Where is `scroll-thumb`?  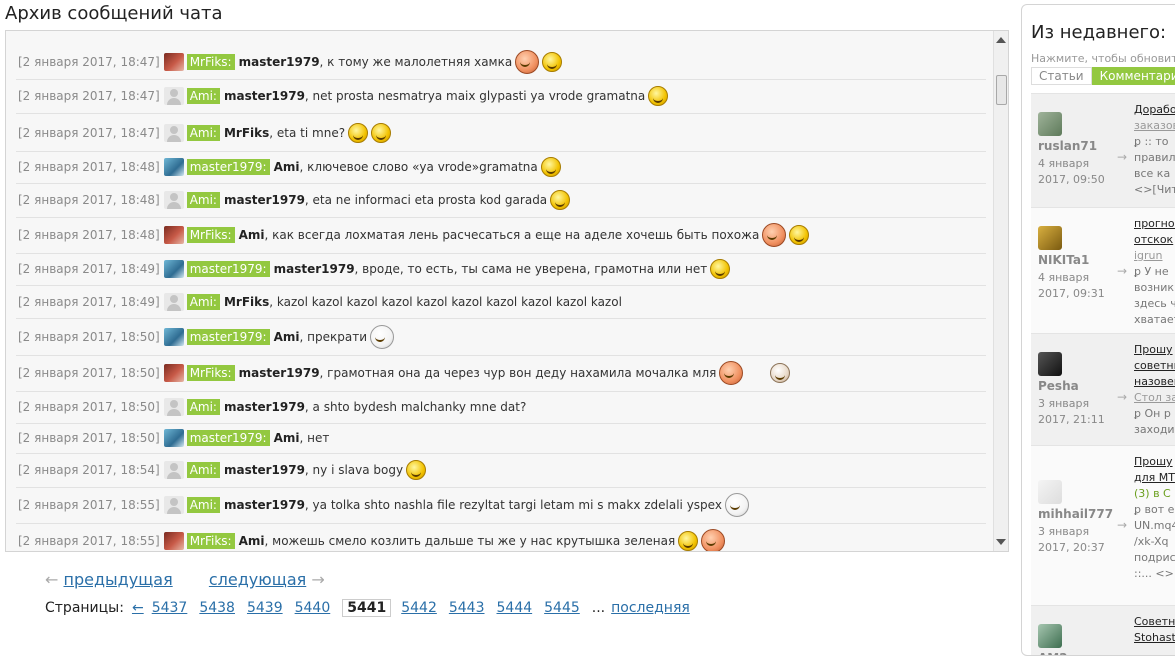
scroll-thumb is located at coordinates (1001, 90).